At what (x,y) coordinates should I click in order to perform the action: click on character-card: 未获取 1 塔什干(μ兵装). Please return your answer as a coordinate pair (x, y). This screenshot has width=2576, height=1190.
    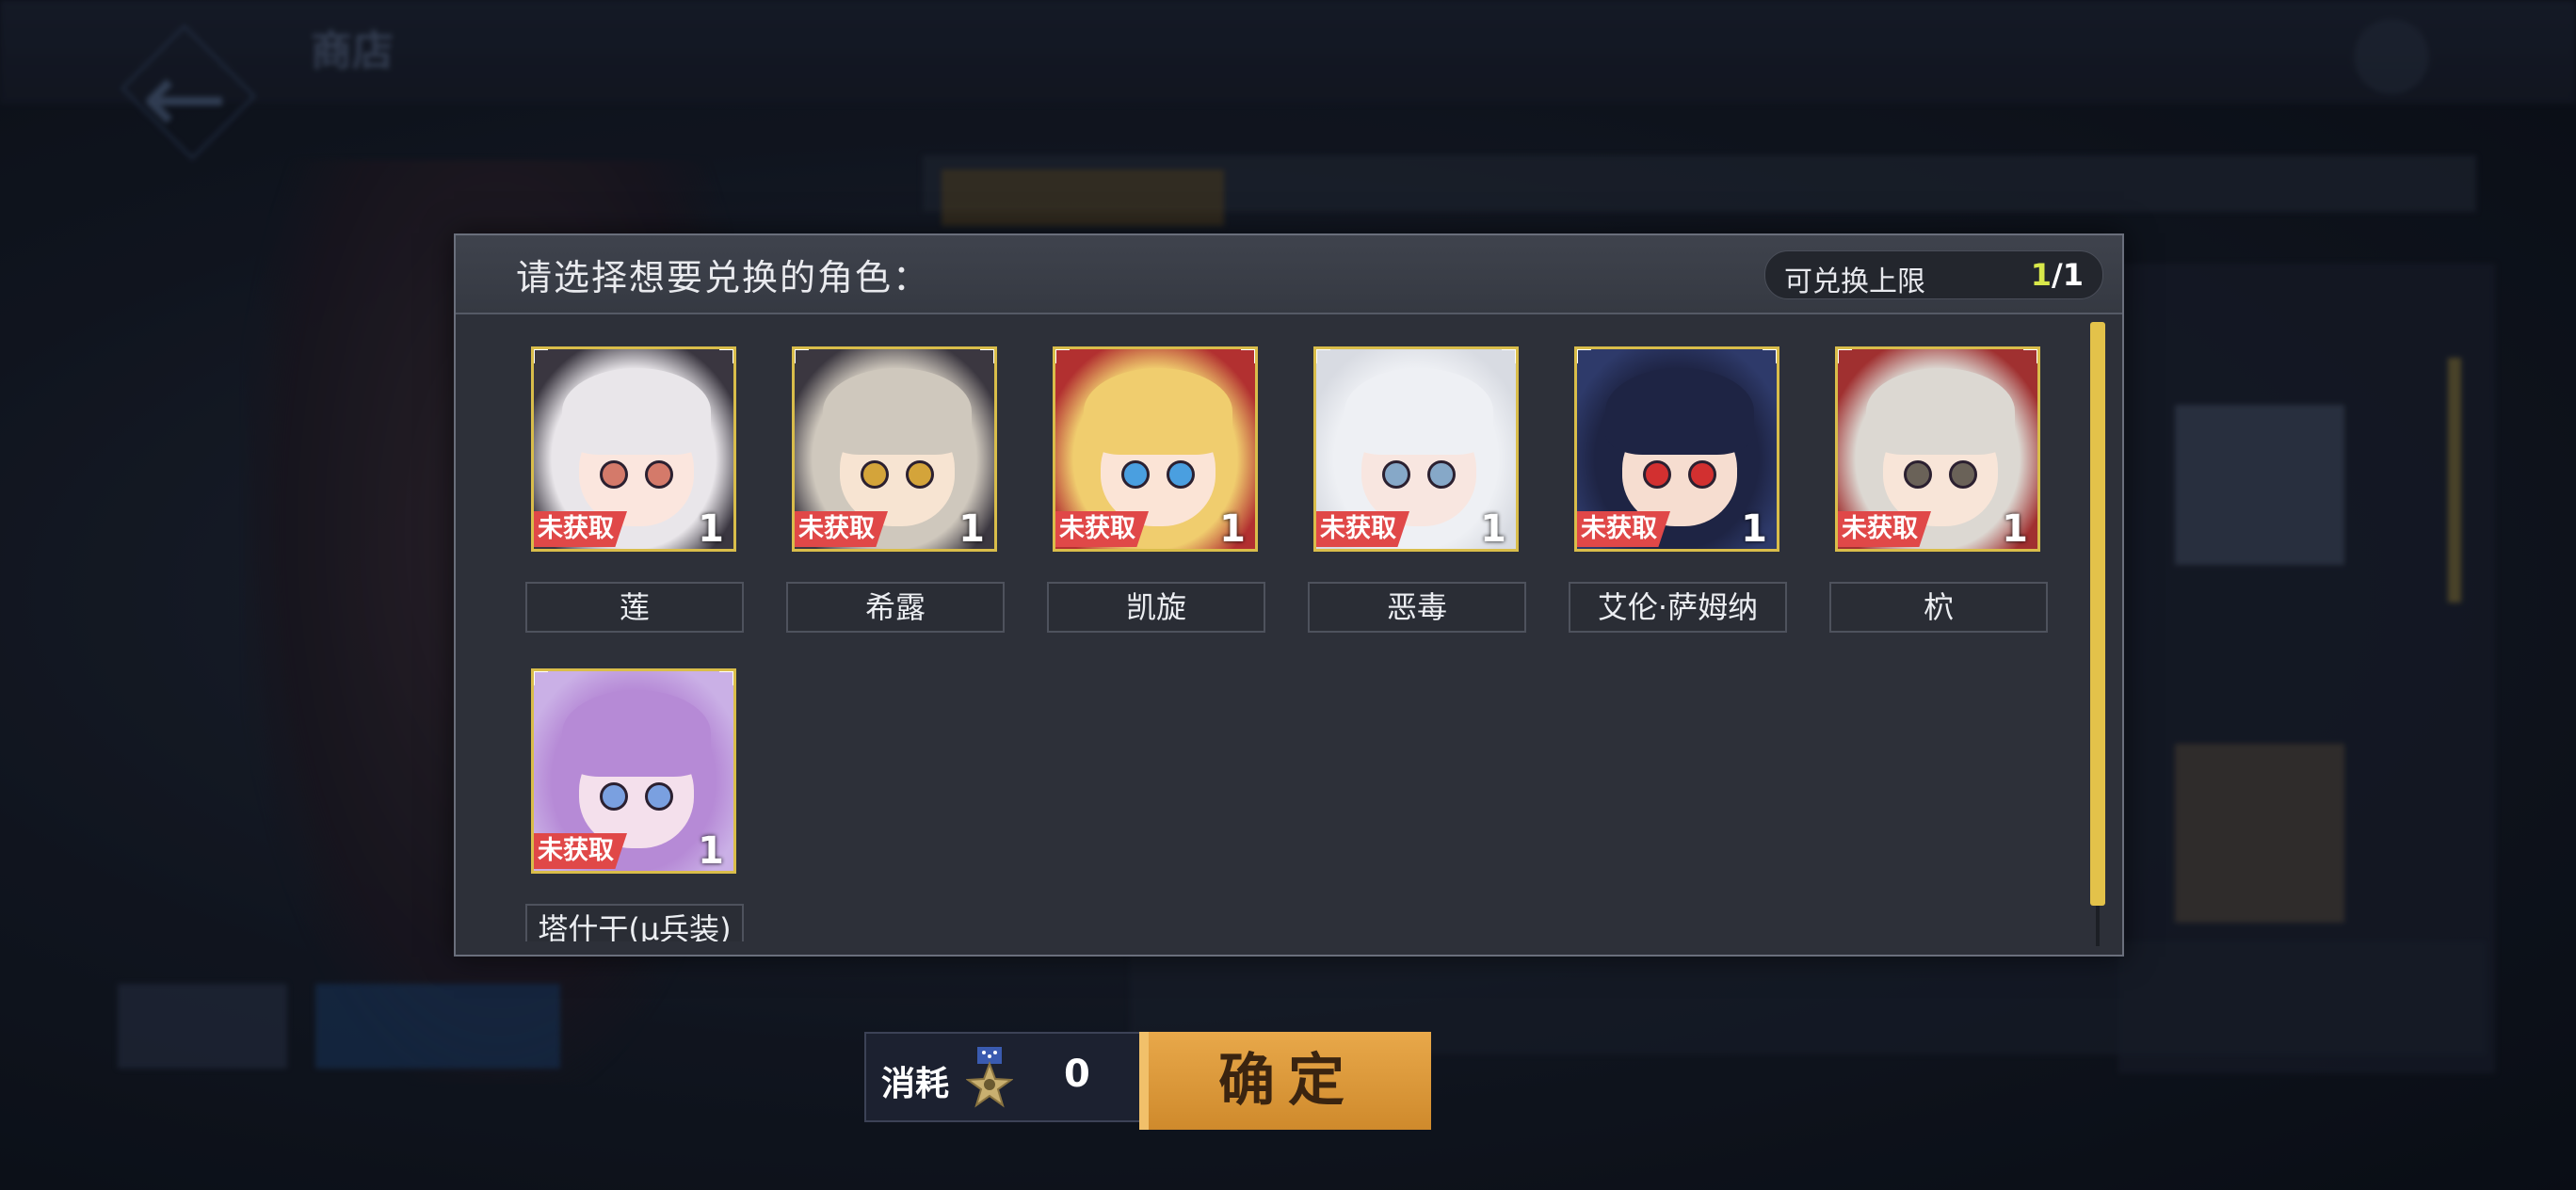
    Looking at the image, I should click on (636, 804).